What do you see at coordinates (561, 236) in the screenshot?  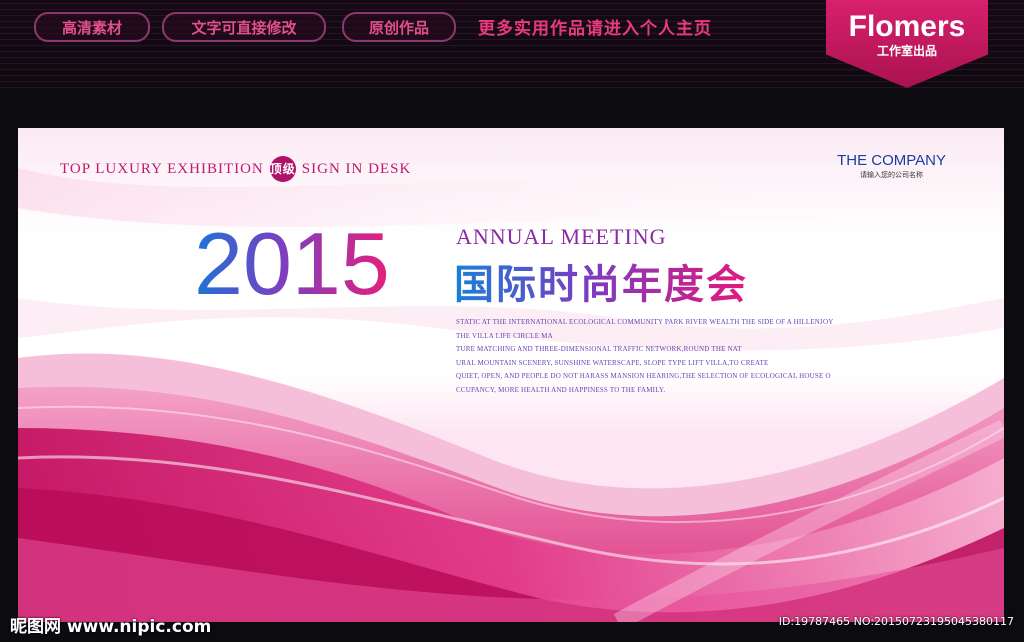 I see `annual-meeting-label: ANNUAL MEETING` at bounding box center [561, 236].